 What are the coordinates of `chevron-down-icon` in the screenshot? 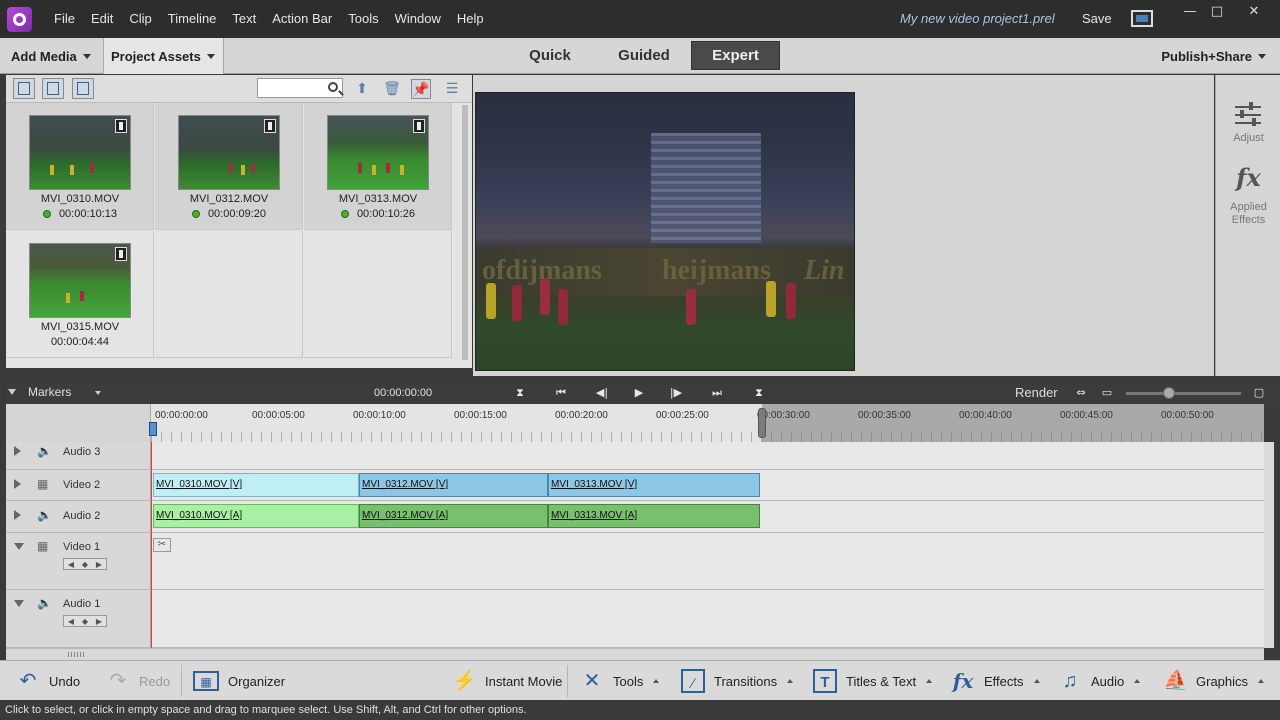 It's located at (98, 393).